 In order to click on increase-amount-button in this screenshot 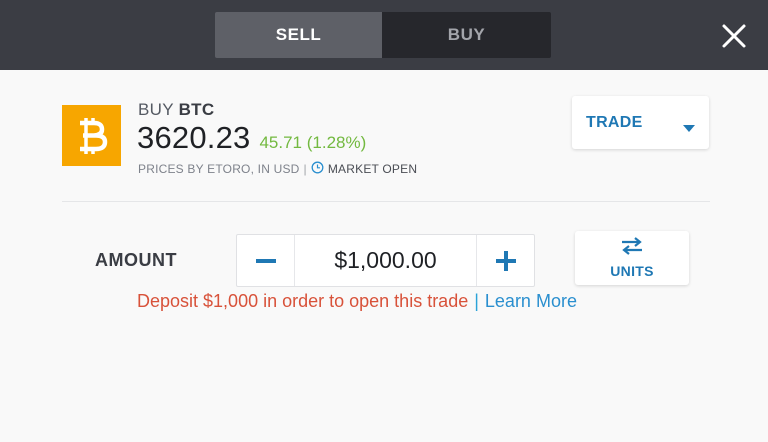, I will do `click(505, 260)`.